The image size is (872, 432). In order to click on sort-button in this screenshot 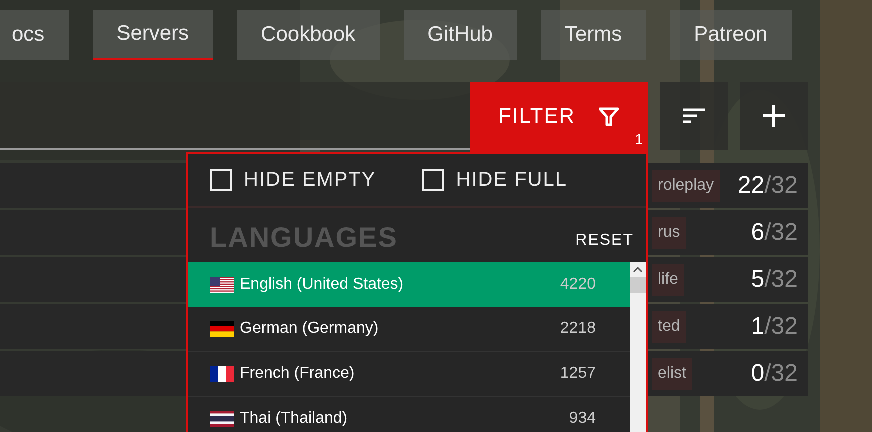, I will do `click(694, 116)`.